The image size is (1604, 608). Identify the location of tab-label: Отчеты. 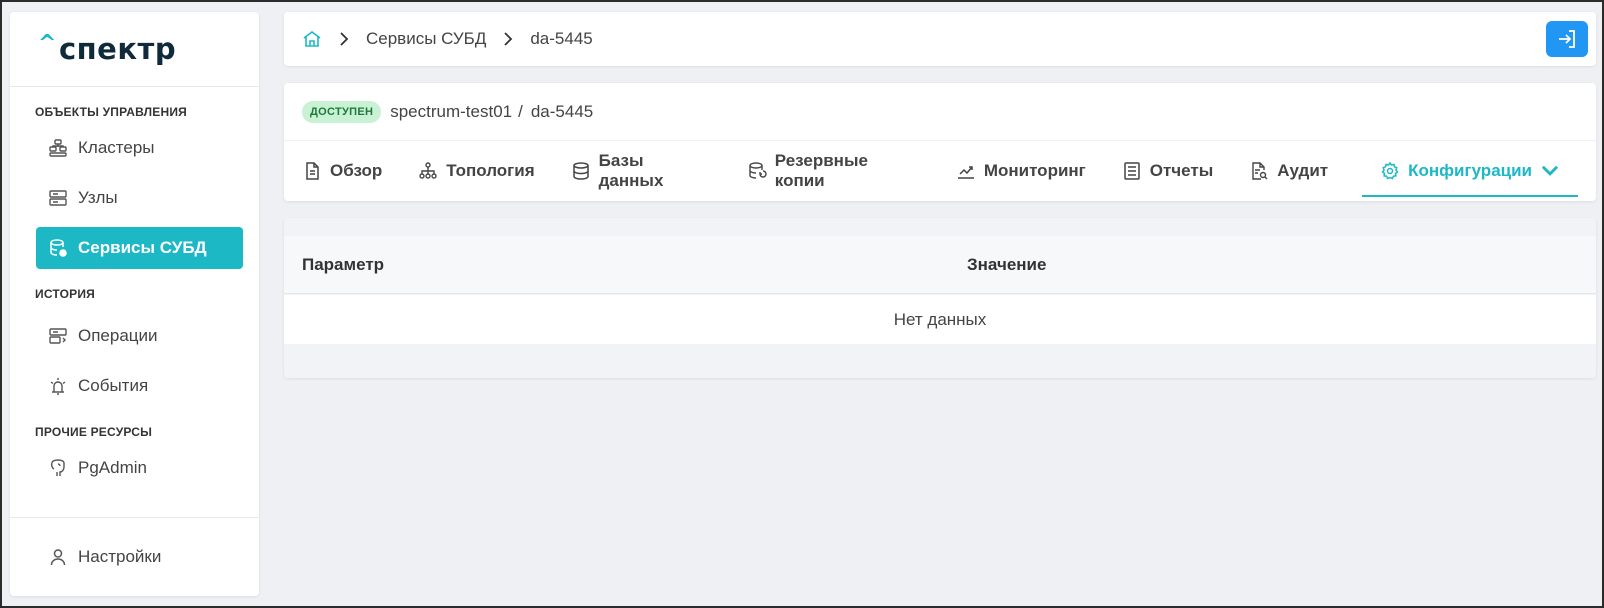
(1181, 170).